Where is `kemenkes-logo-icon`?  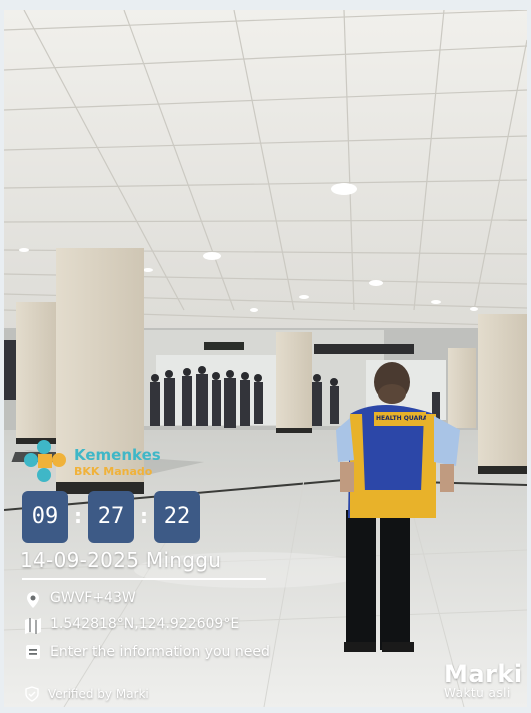 kemenkes-logo-icon is located at coordinates (45, 461).